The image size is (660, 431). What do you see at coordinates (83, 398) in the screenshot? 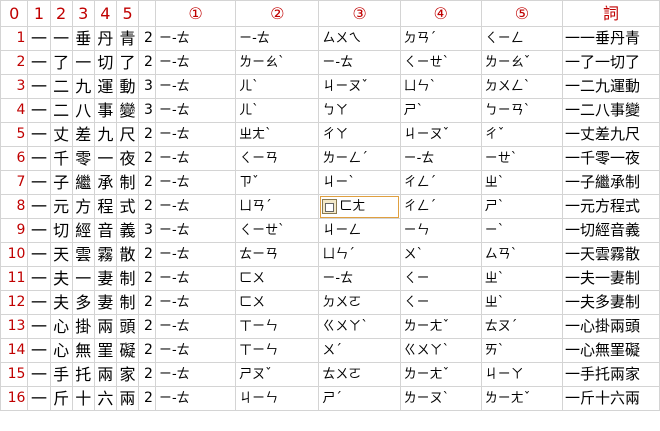
I see `char-cell: 十` at bounding box center [83, 398].